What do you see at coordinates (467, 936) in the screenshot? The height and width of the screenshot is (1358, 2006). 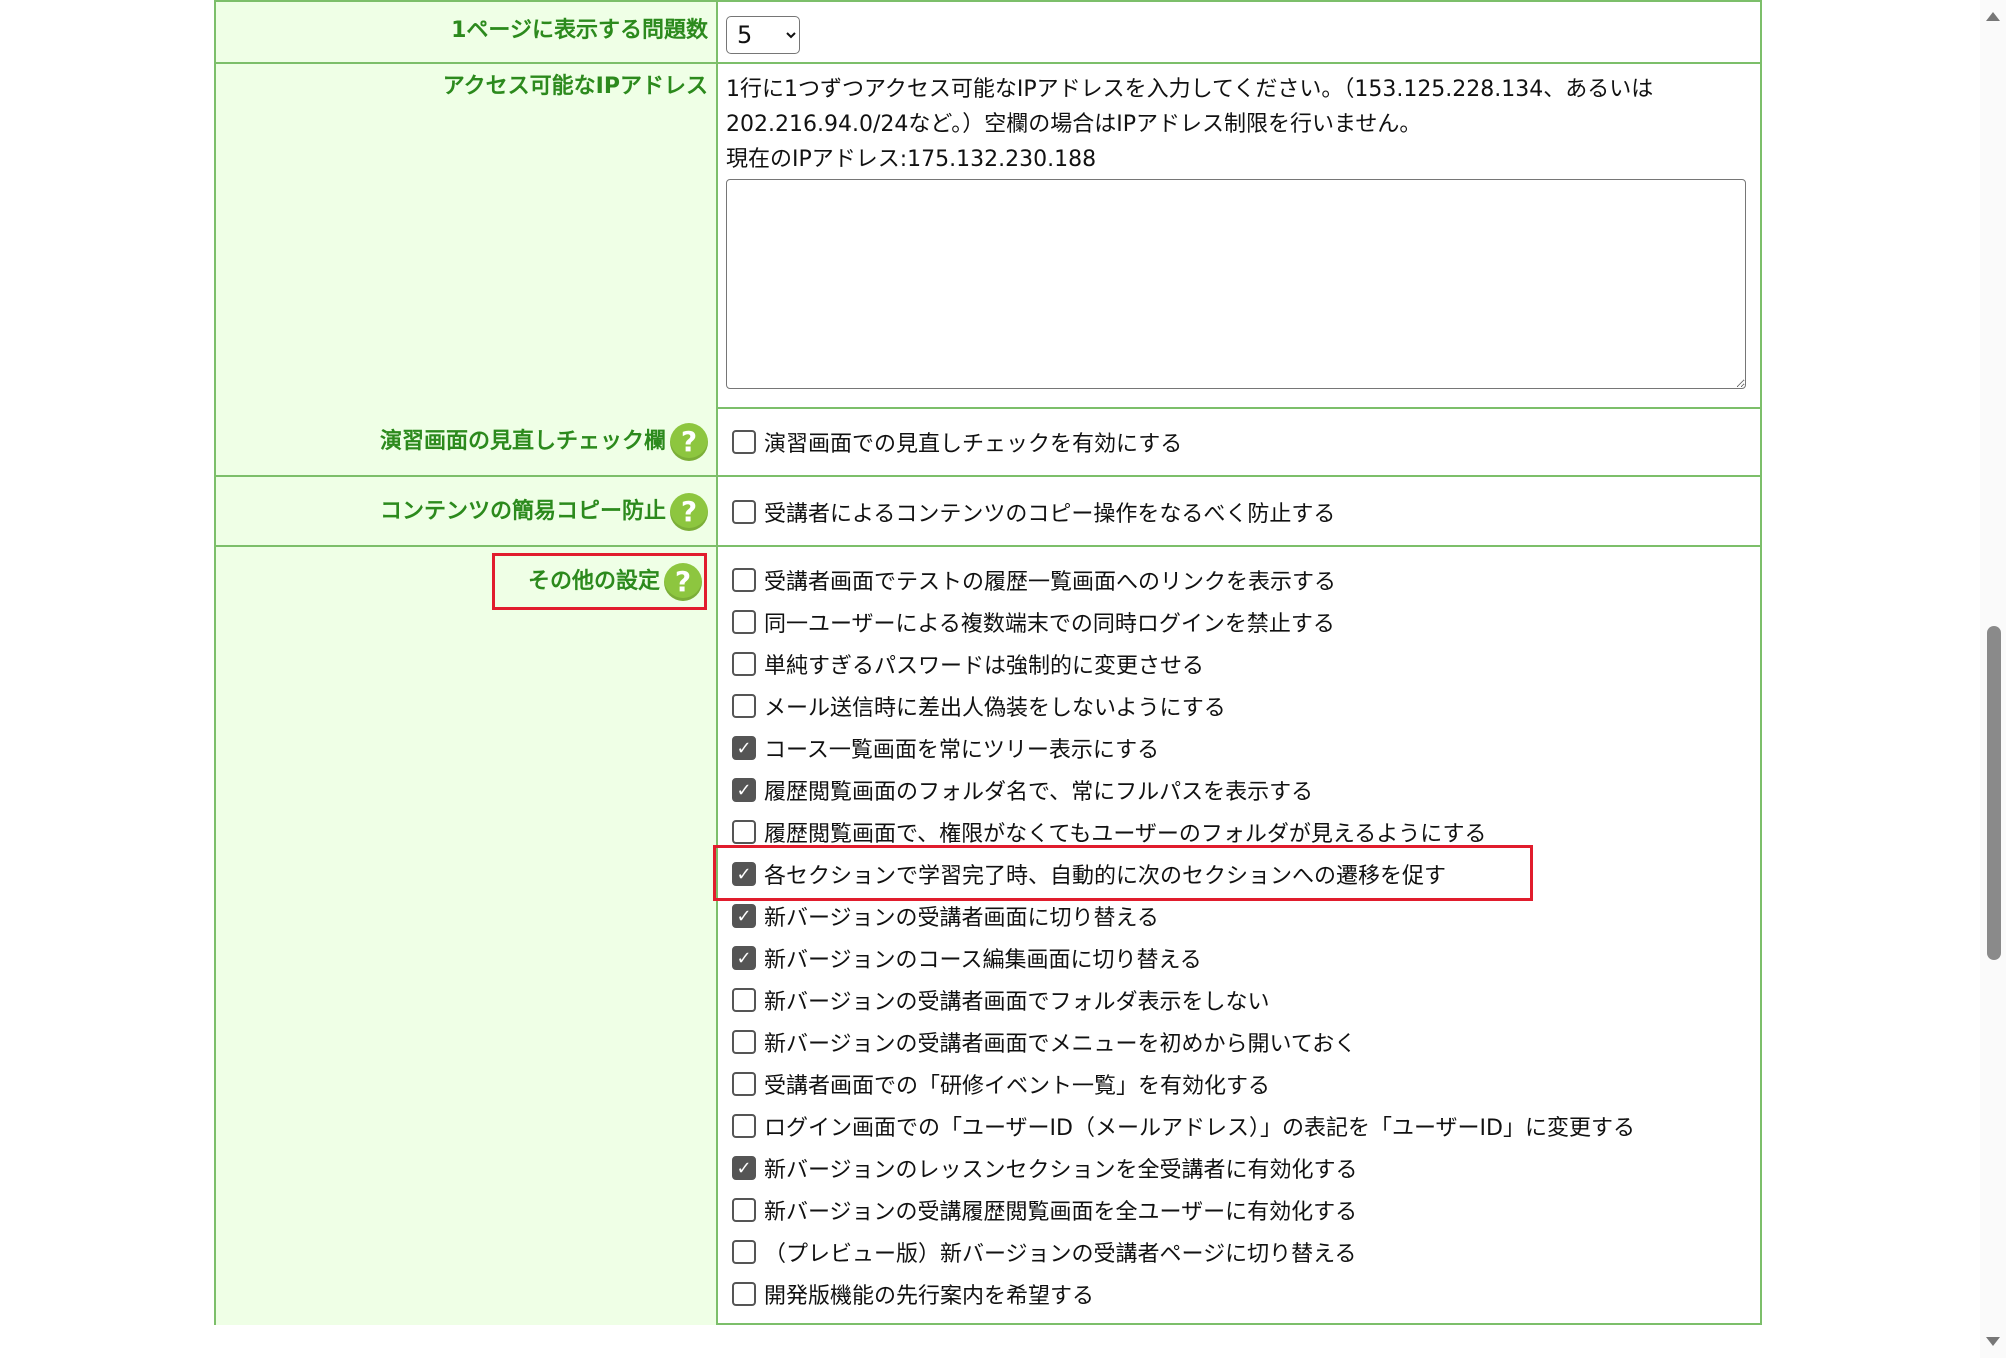 I see `label-cell: その他の設定 ?` at bounding box center [467, 936].